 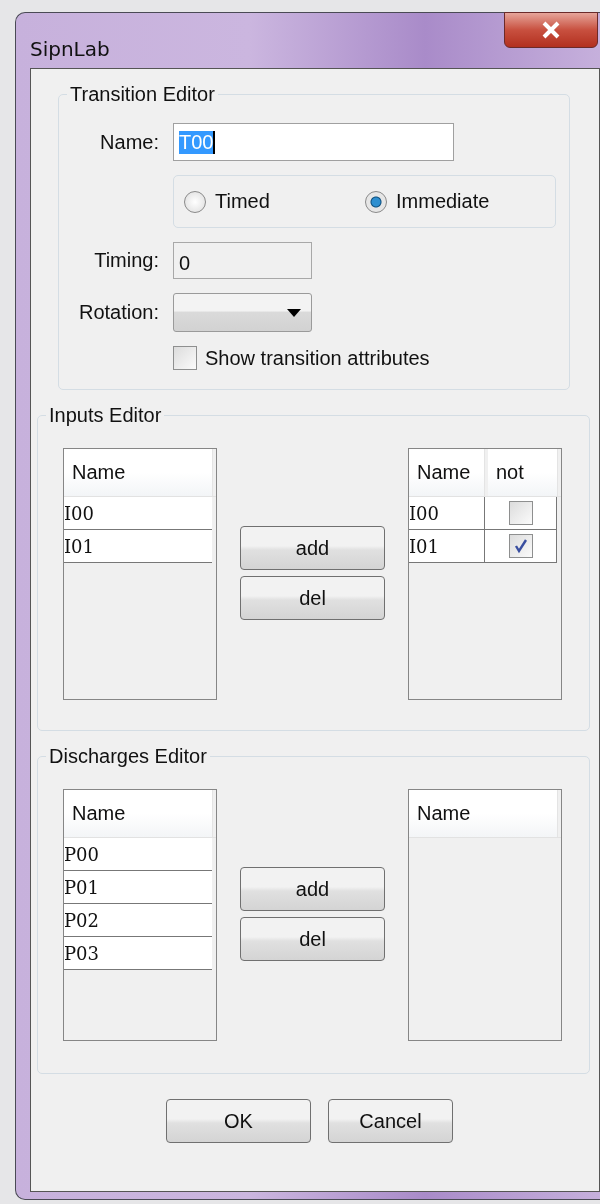 What do you see at coordinates (274, 201) in the screenshot?
I see `radio-option: Timed` at bounding box center [274, 201].